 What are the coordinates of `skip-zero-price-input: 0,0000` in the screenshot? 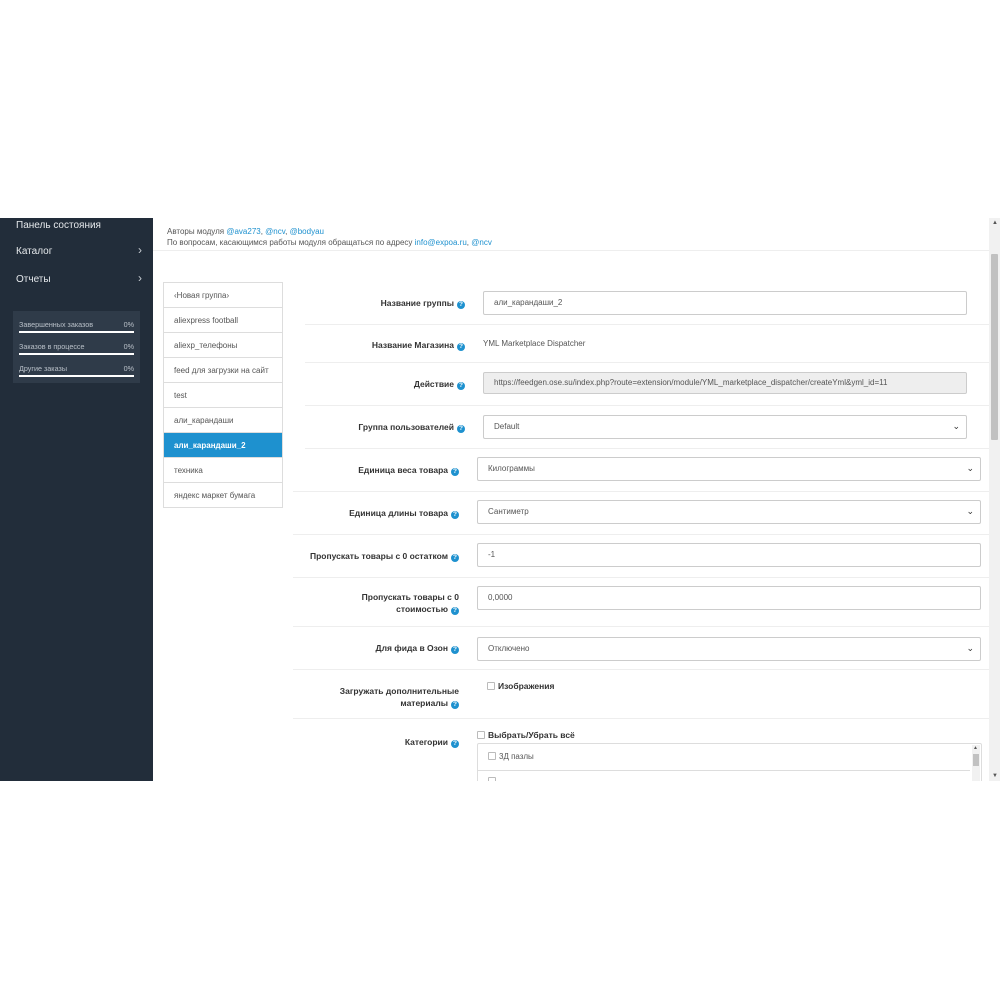 It's located at (729, 598).